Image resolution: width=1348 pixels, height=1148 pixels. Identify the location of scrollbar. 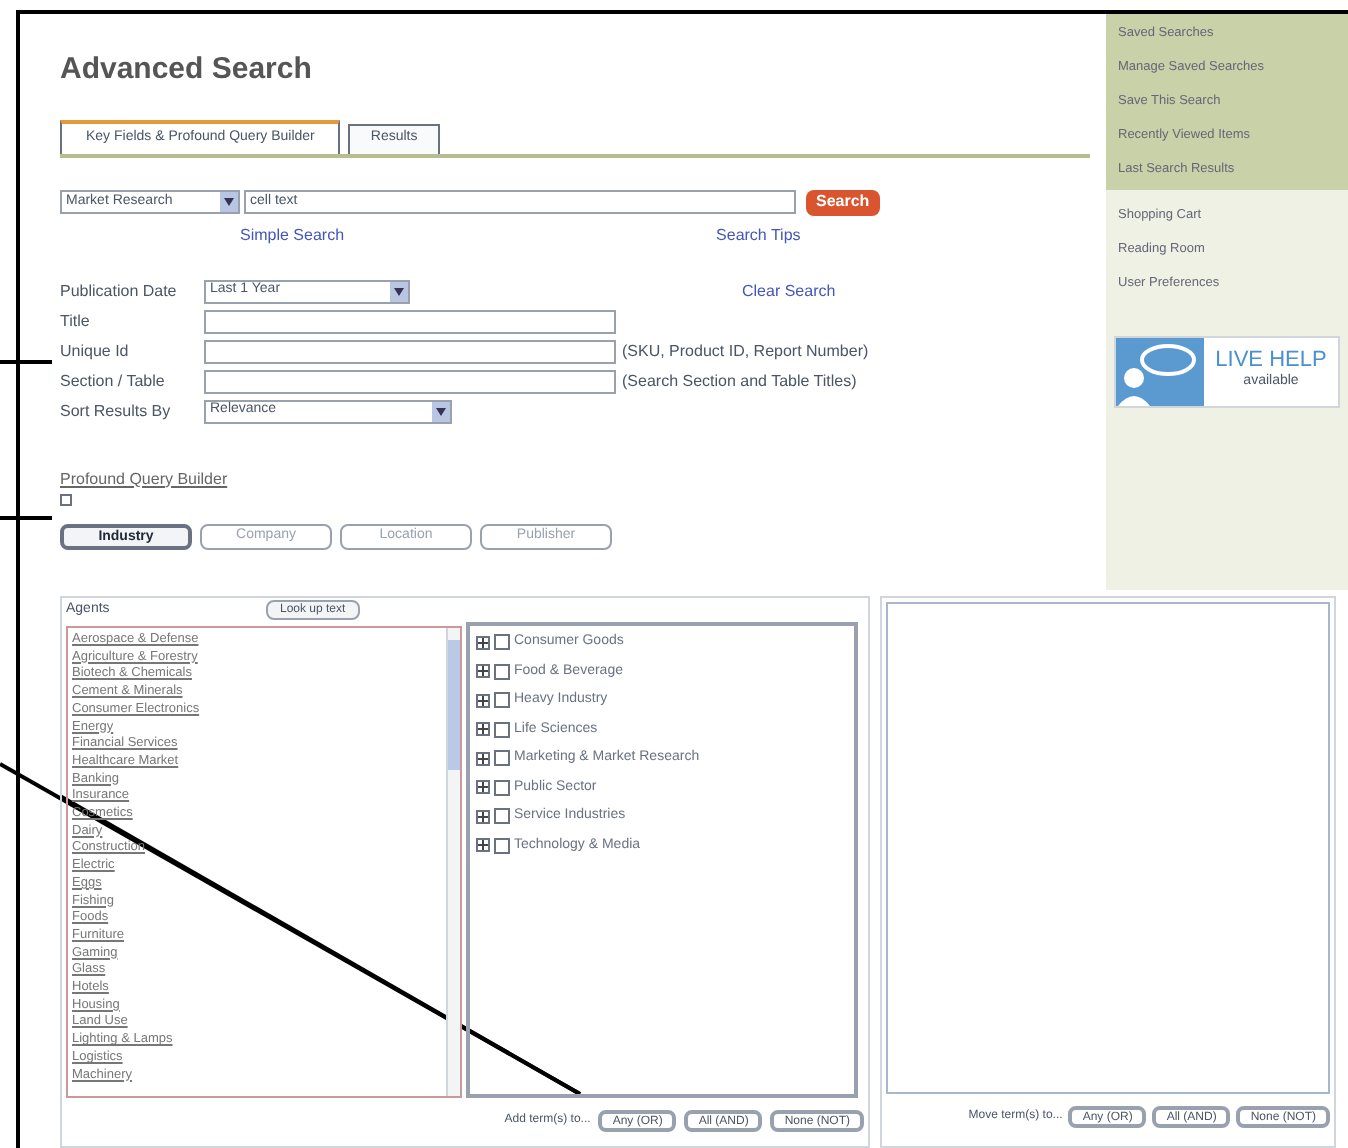
(453, 862).